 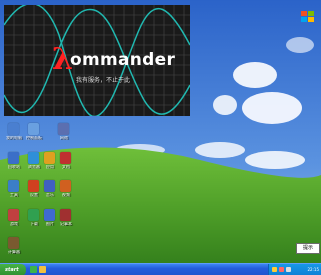 What do you see at coordinates (49, 158) in the screenshot?
I see `app-icon` at bounding box center [49, 158].